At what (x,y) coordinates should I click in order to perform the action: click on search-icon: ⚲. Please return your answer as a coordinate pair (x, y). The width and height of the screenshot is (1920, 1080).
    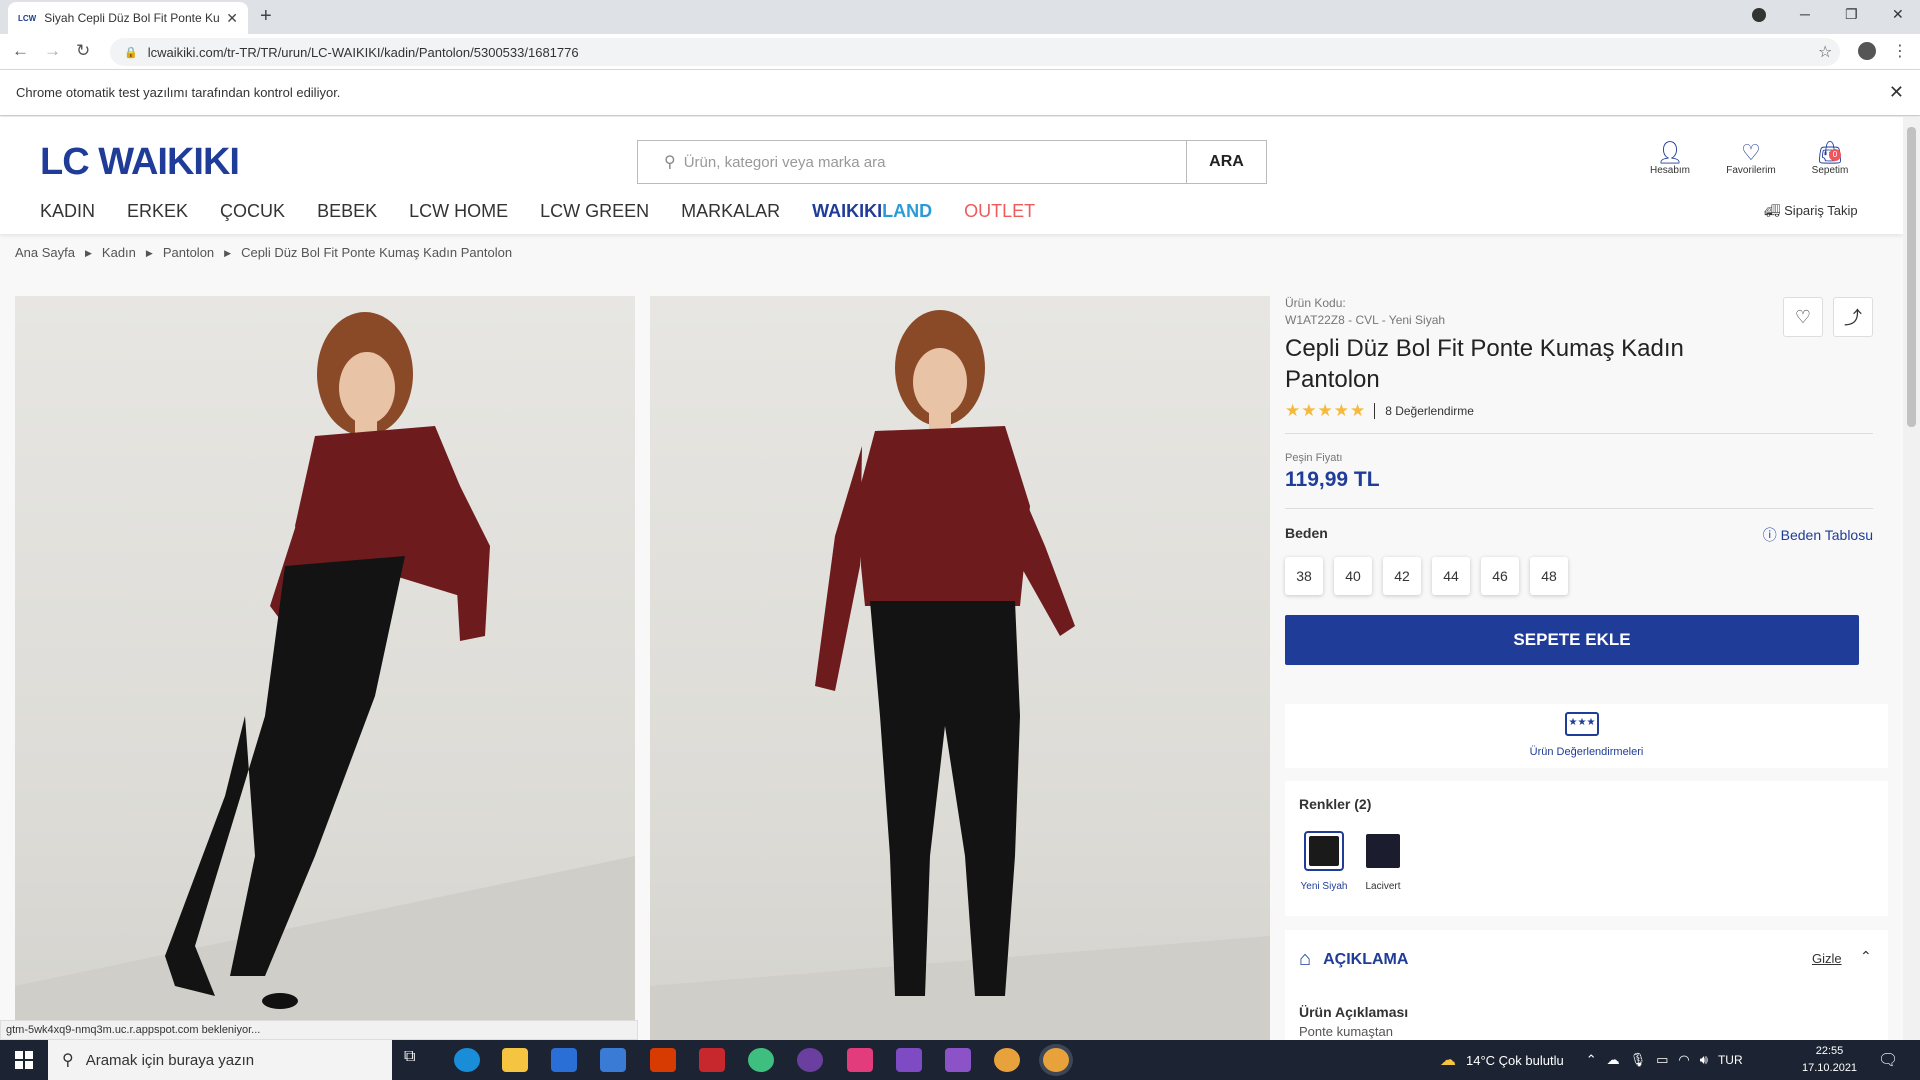
    Looking at the image, I should click on (68, 1060).